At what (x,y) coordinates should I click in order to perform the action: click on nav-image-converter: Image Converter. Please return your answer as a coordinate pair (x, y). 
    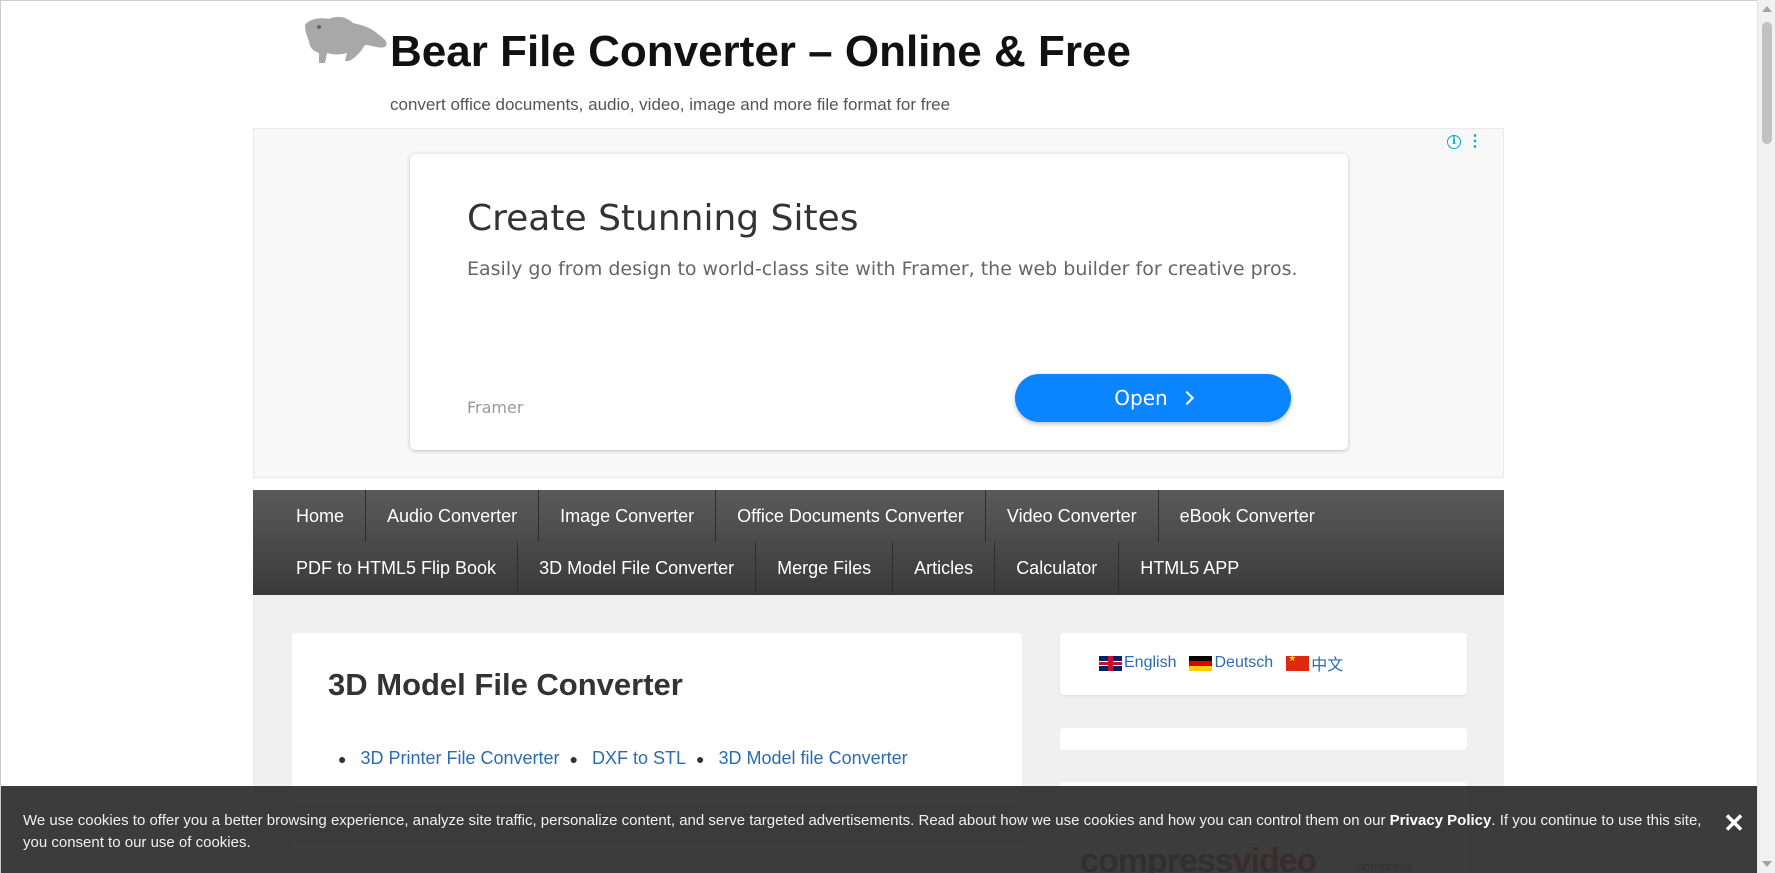
    Looking at the image, I should click on (628, 516).